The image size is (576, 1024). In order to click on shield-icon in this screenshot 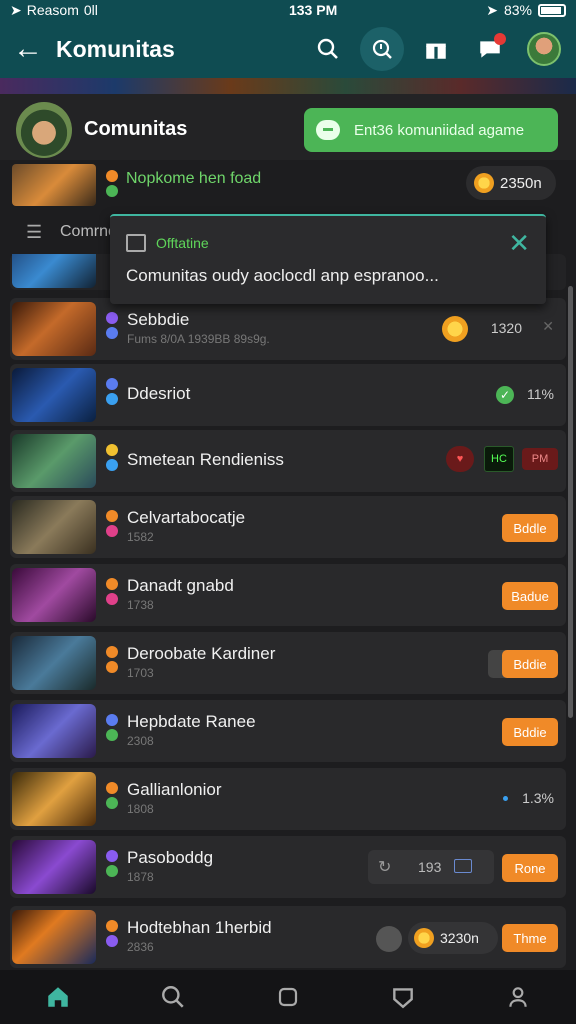, I will do `click(403, 997)`.